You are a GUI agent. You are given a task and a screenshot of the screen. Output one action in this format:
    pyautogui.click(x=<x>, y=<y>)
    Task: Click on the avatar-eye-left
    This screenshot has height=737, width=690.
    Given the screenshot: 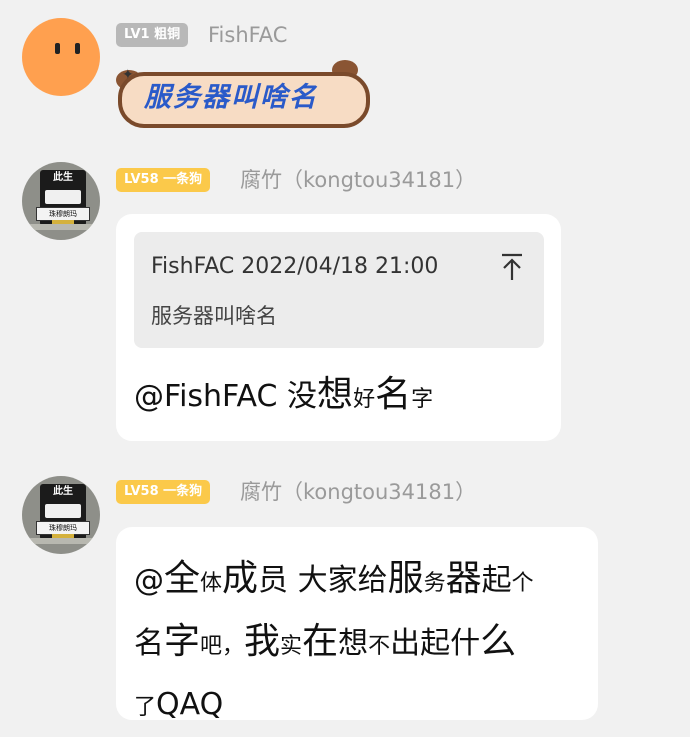 What is the action you would take?
    pyautogui.click(x=57, y=48)
    